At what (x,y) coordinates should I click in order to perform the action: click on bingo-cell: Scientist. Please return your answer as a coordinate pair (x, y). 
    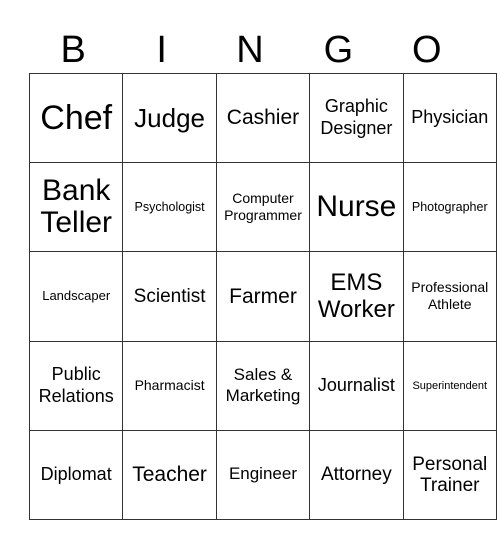
    Looking at the image, I should click on (169, 296).